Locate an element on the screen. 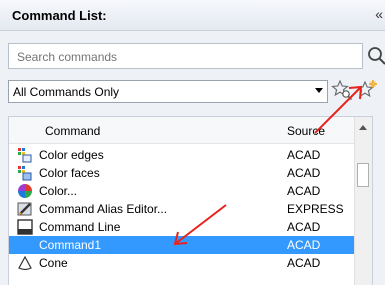 The width and height of the screenshot is (385, 285). filter-selected-value: All Commands Only is located at coordinates (66, 92).